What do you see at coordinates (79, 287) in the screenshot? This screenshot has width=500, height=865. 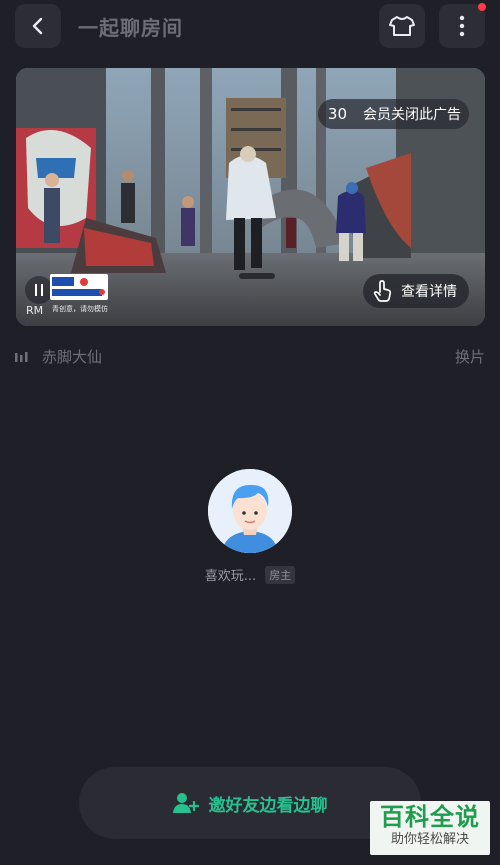 I see `brand-logo` at bounding box center [79, 287].